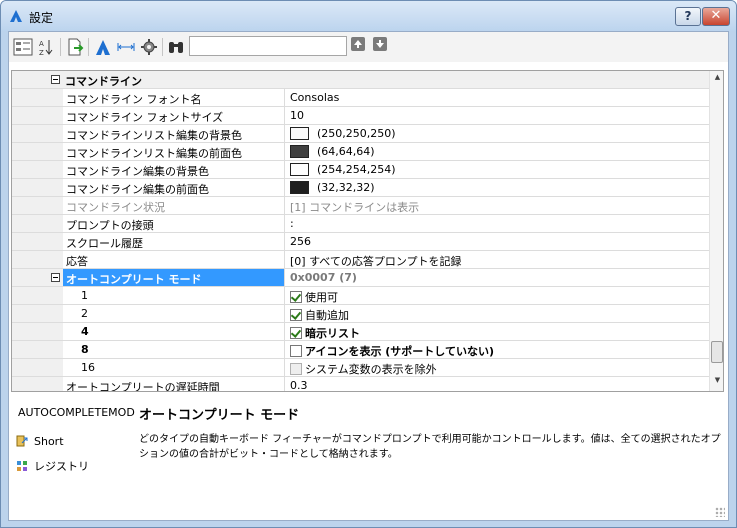 The height and width of the screenshot is (528, 737). I want to click on app-logo-icon, so click(16, 16).